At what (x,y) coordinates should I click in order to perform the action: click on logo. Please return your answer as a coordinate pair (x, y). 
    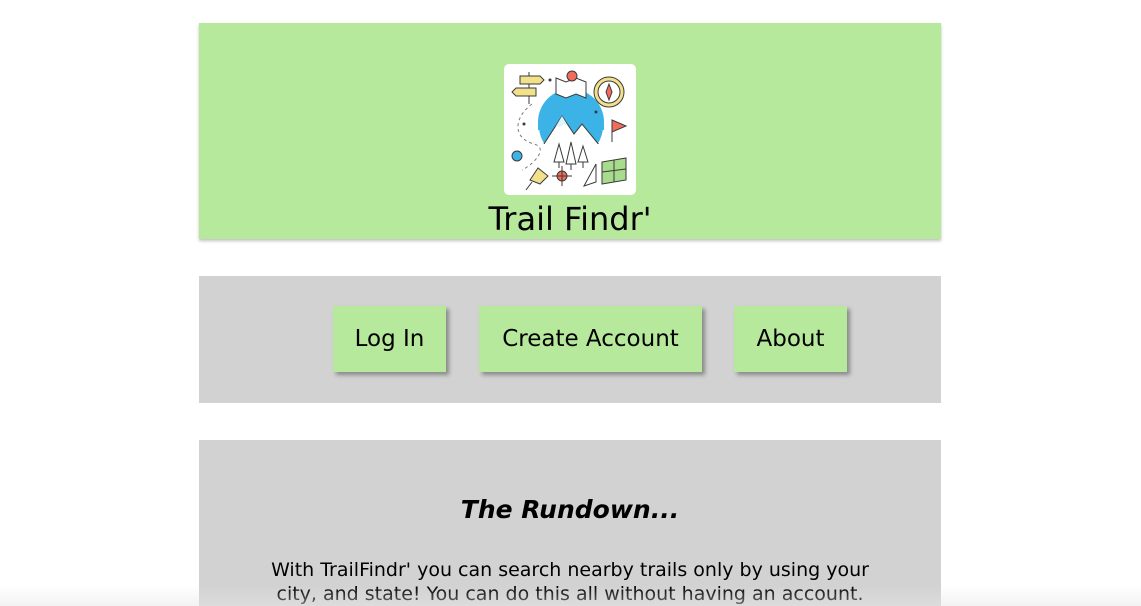
    Looking at the image, I should click on (570, 129).